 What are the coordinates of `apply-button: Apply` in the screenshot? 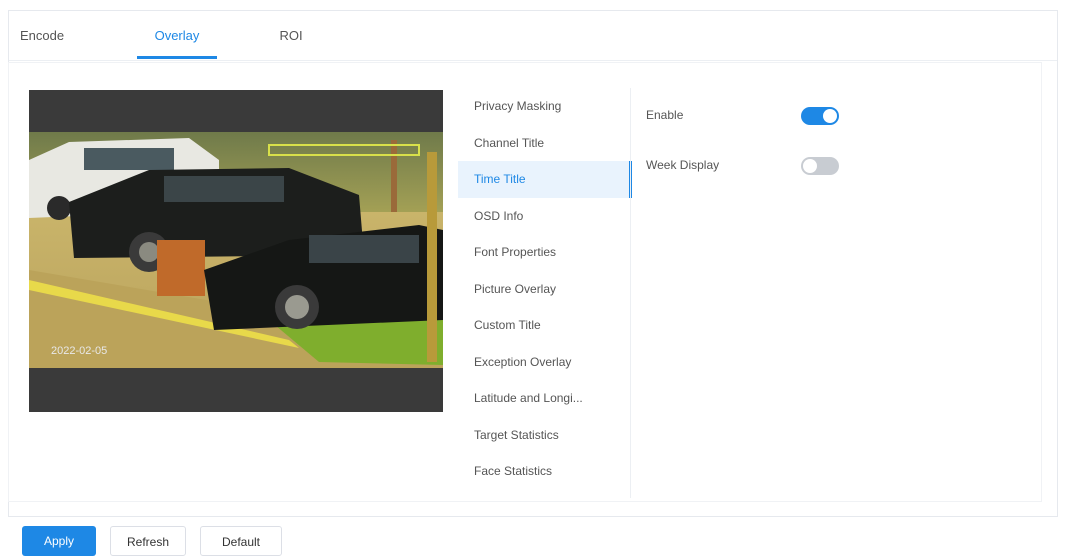 It's located at (59, 541).